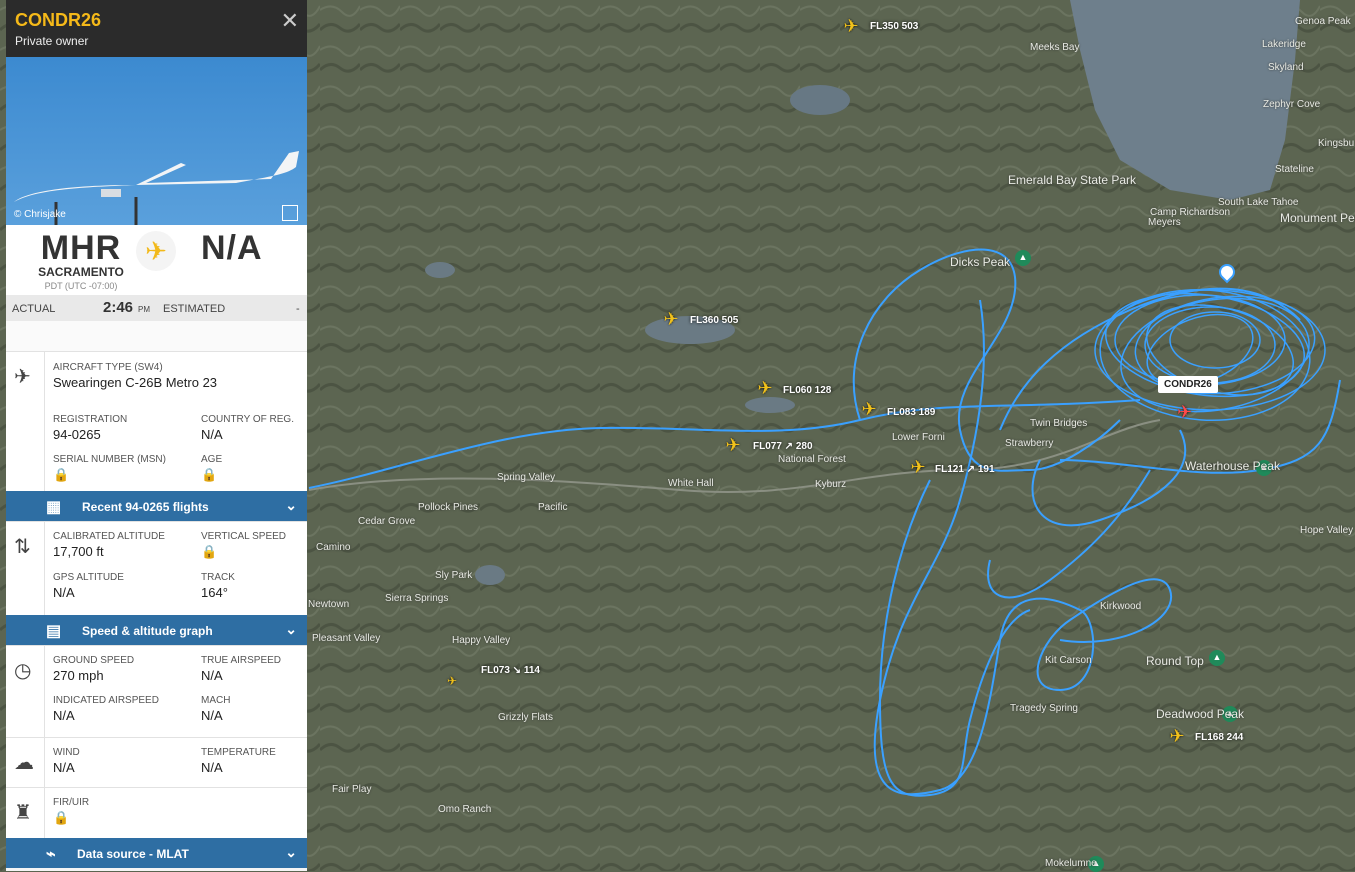  I want to click on airplane-icon: ✈, so click(22, 377).